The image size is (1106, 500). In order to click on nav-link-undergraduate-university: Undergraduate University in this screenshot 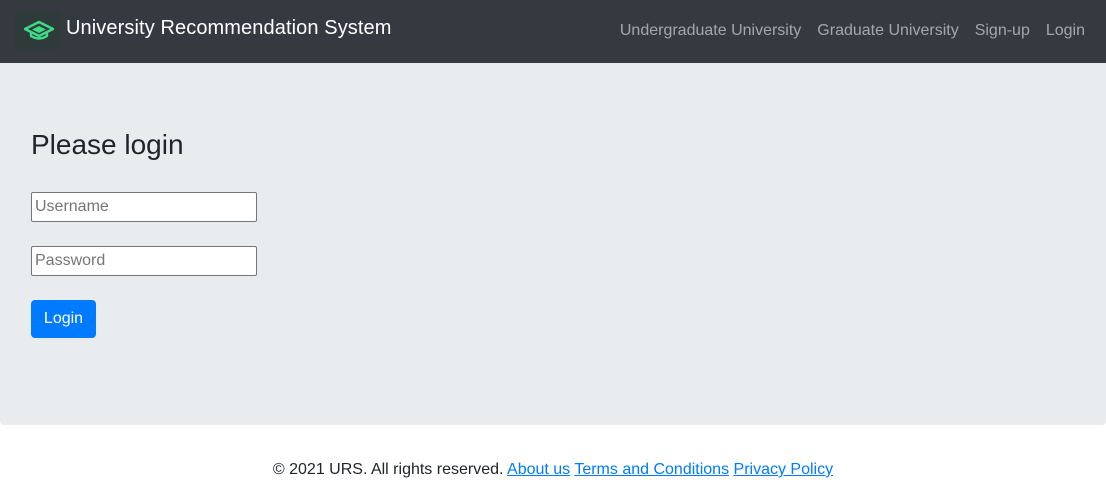, I will do `click(710, 31)`.